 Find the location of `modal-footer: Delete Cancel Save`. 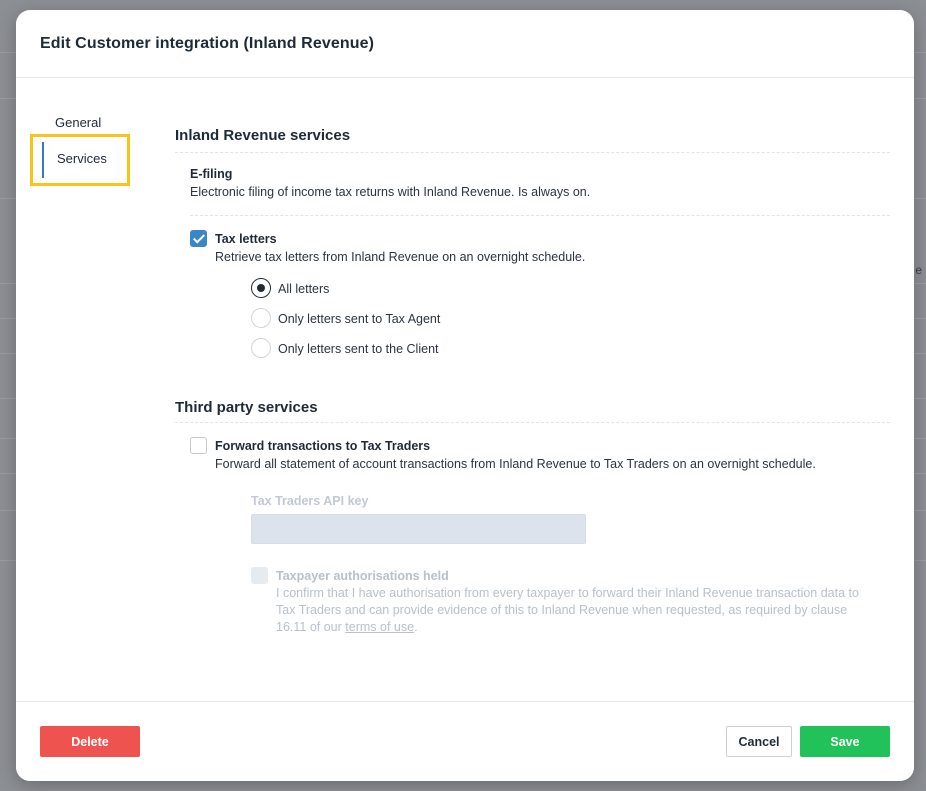

modal-footer: Delete Cancel Save is located at coordinates (465, 741).